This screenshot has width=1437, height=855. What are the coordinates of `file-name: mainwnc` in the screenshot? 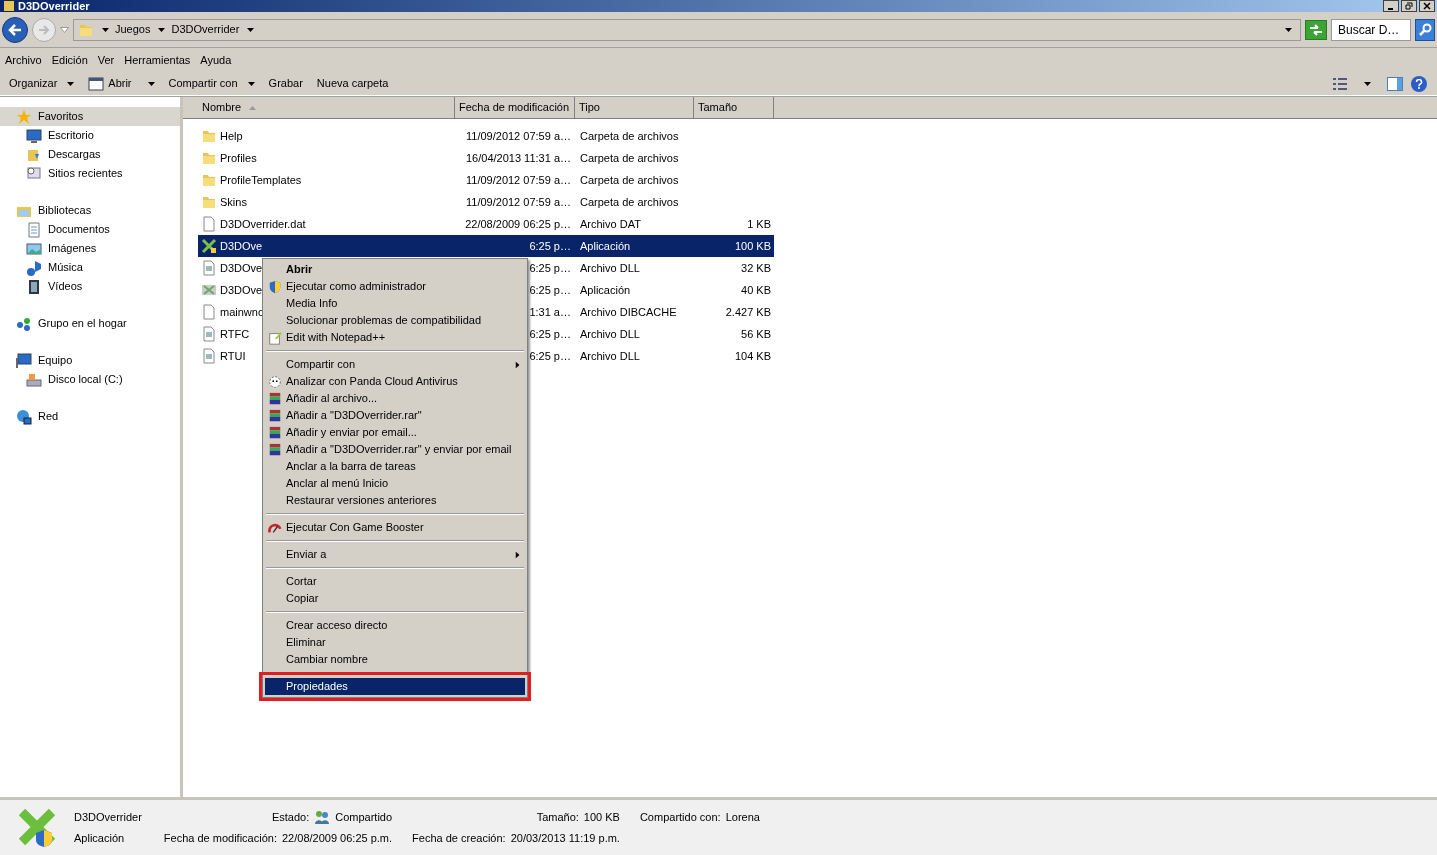 It's located at (242, 312).